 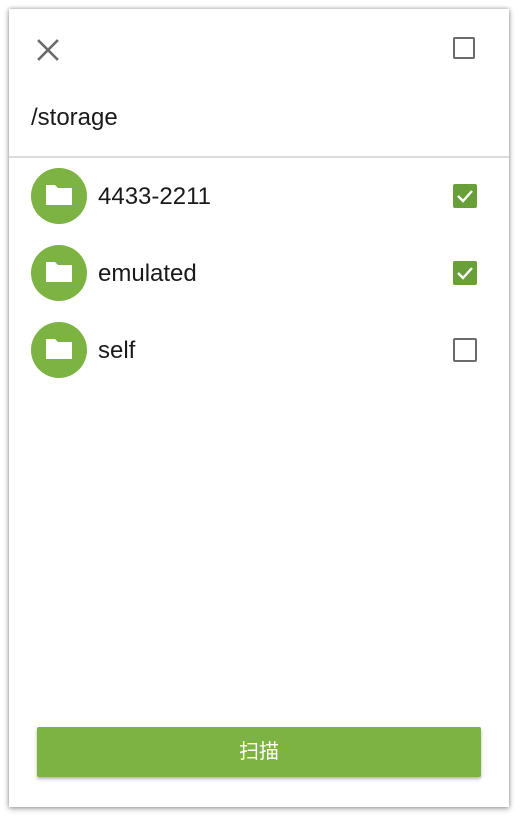 I want to click on folder-name: emulated, so click(x=147, y=273).